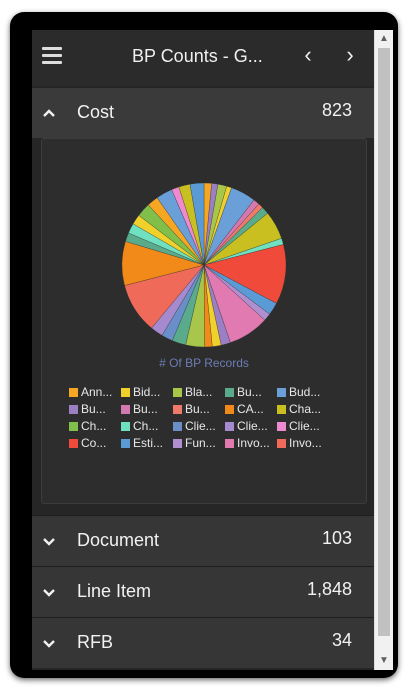 This screenshot has width=410, height=690. I want to click on chart-measure-label: # Of BP Records, so click(204, 363).